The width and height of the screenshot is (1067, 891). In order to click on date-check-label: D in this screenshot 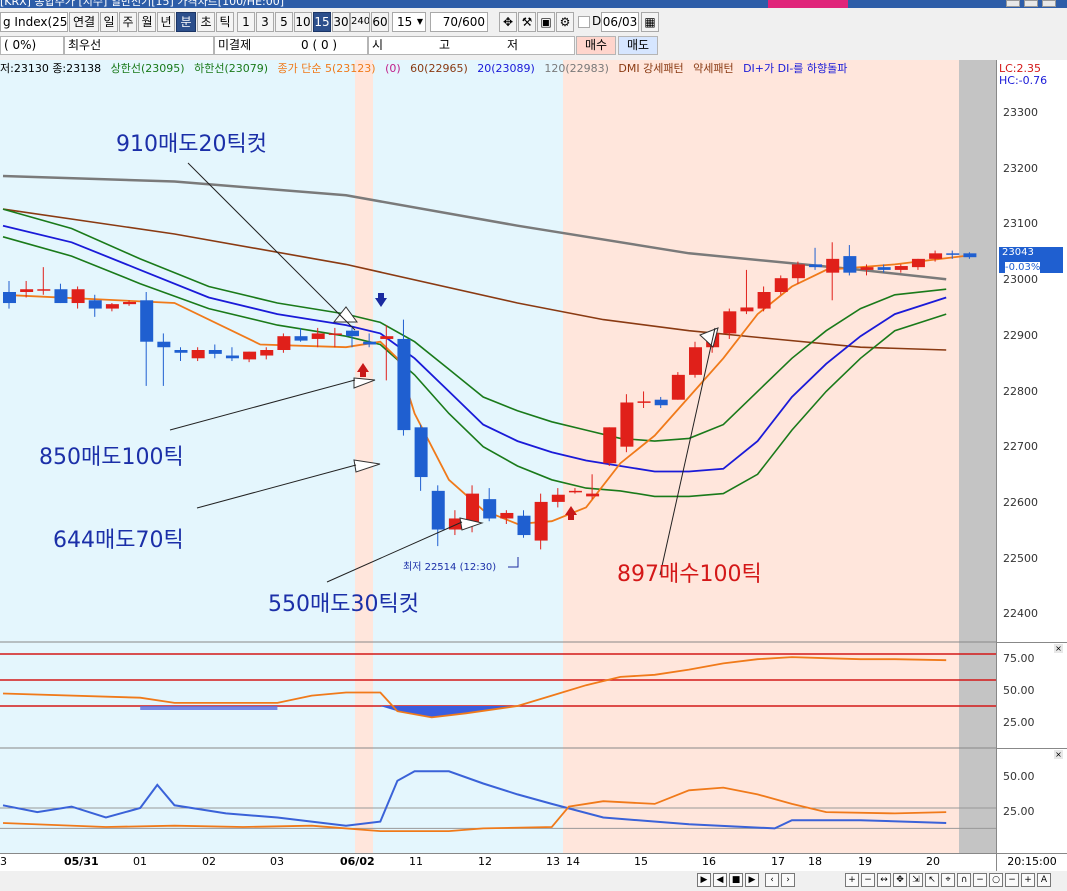, I will do `click(597, 21)`.